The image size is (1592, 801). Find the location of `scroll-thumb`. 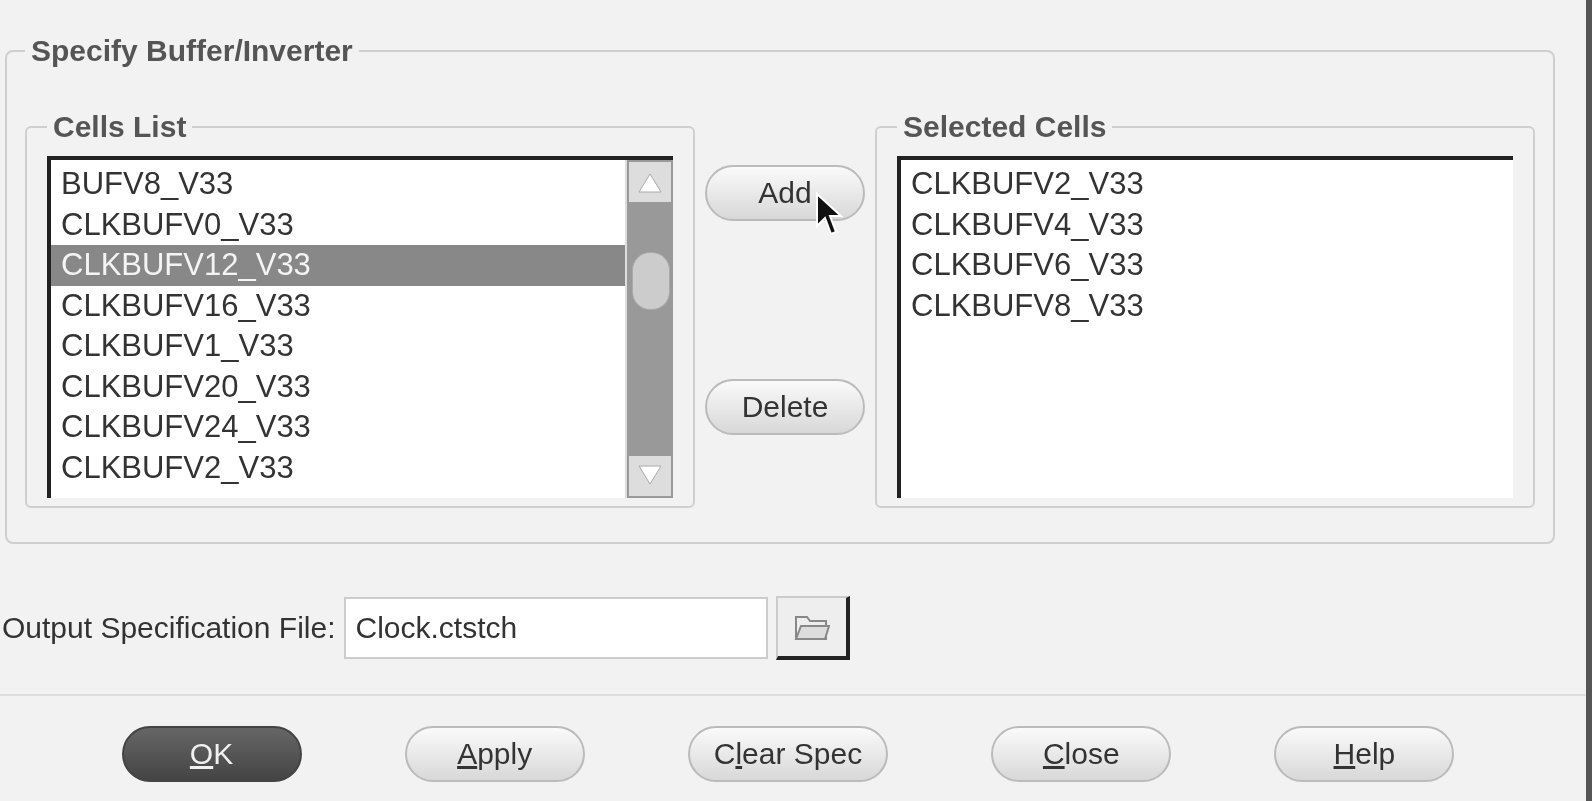

scroll-thumb is located at coordinates (651, 281).